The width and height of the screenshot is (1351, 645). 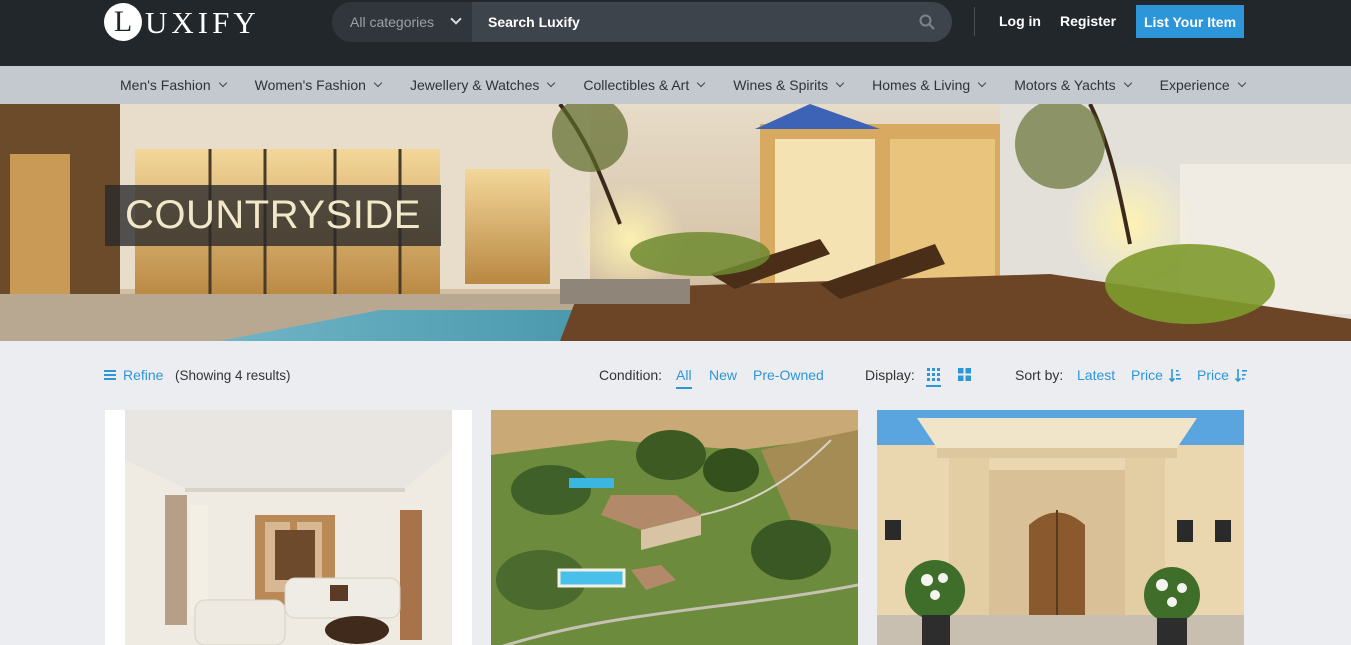 I want to click on luxify-logo: L UXIFY, so click(x=182, y=22).